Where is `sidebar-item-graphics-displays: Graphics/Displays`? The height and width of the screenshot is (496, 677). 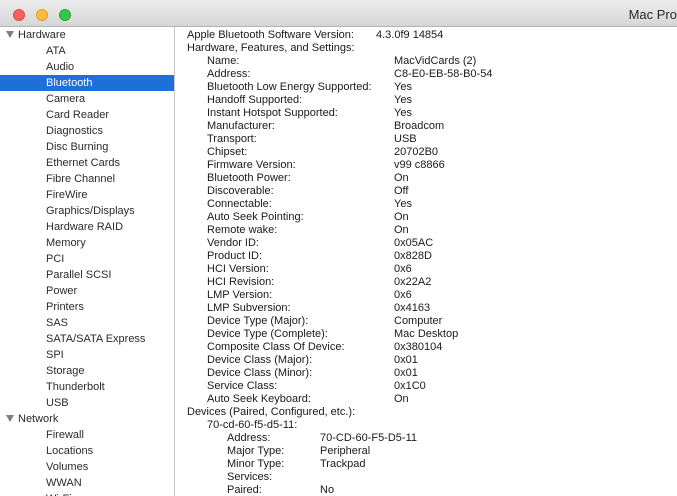
sidebar-item-graphics-displays: Graphics/Displays is located at coordinates (87, 211).